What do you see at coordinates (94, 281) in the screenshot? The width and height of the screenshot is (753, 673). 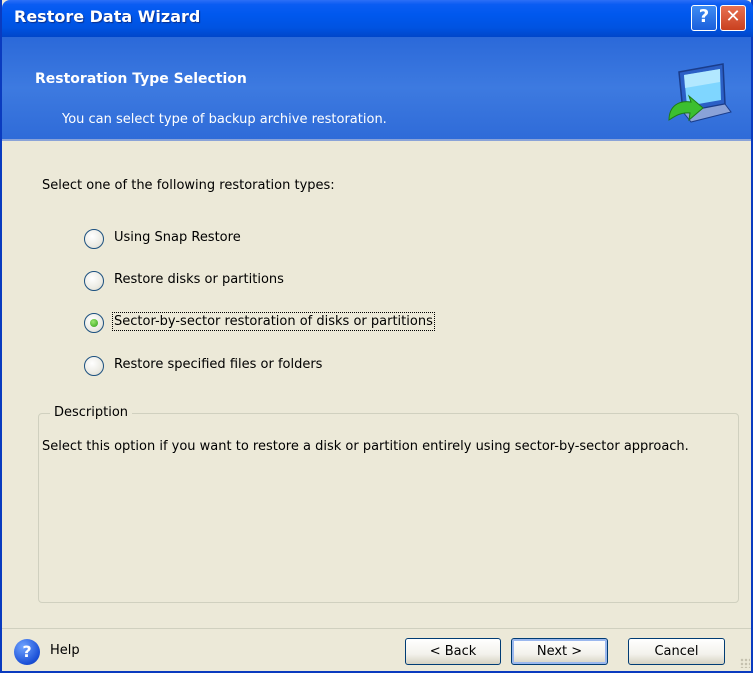 I see `radio-restore-disks` at bounding box center [94, 281].